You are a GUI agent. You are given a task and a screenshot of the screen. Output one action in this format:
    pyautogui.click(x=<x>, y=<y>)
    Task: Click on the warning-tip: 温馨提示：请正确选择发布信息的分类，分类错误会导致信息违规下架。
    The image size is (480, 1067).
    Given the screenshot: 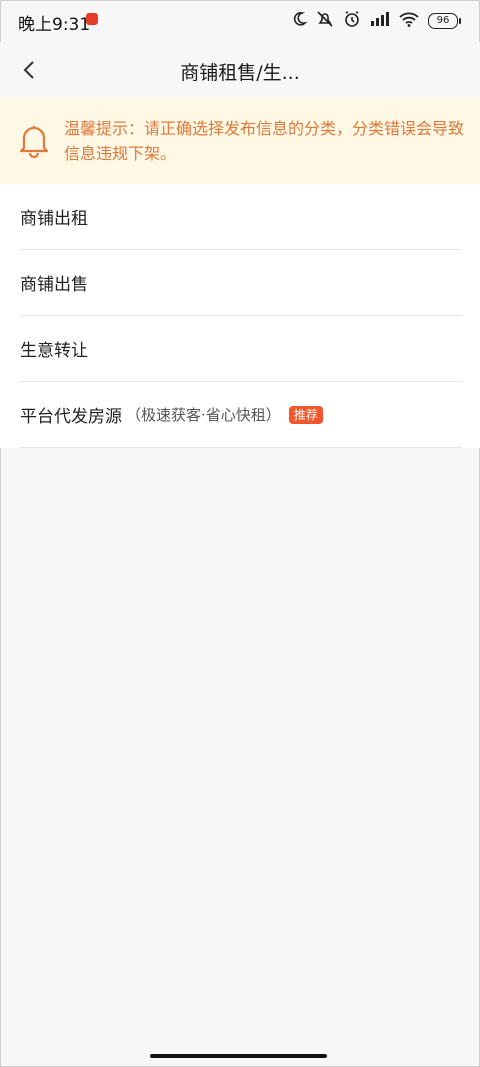 What is the action you would take?
    pyautogui.click(x=240, y=141)
    